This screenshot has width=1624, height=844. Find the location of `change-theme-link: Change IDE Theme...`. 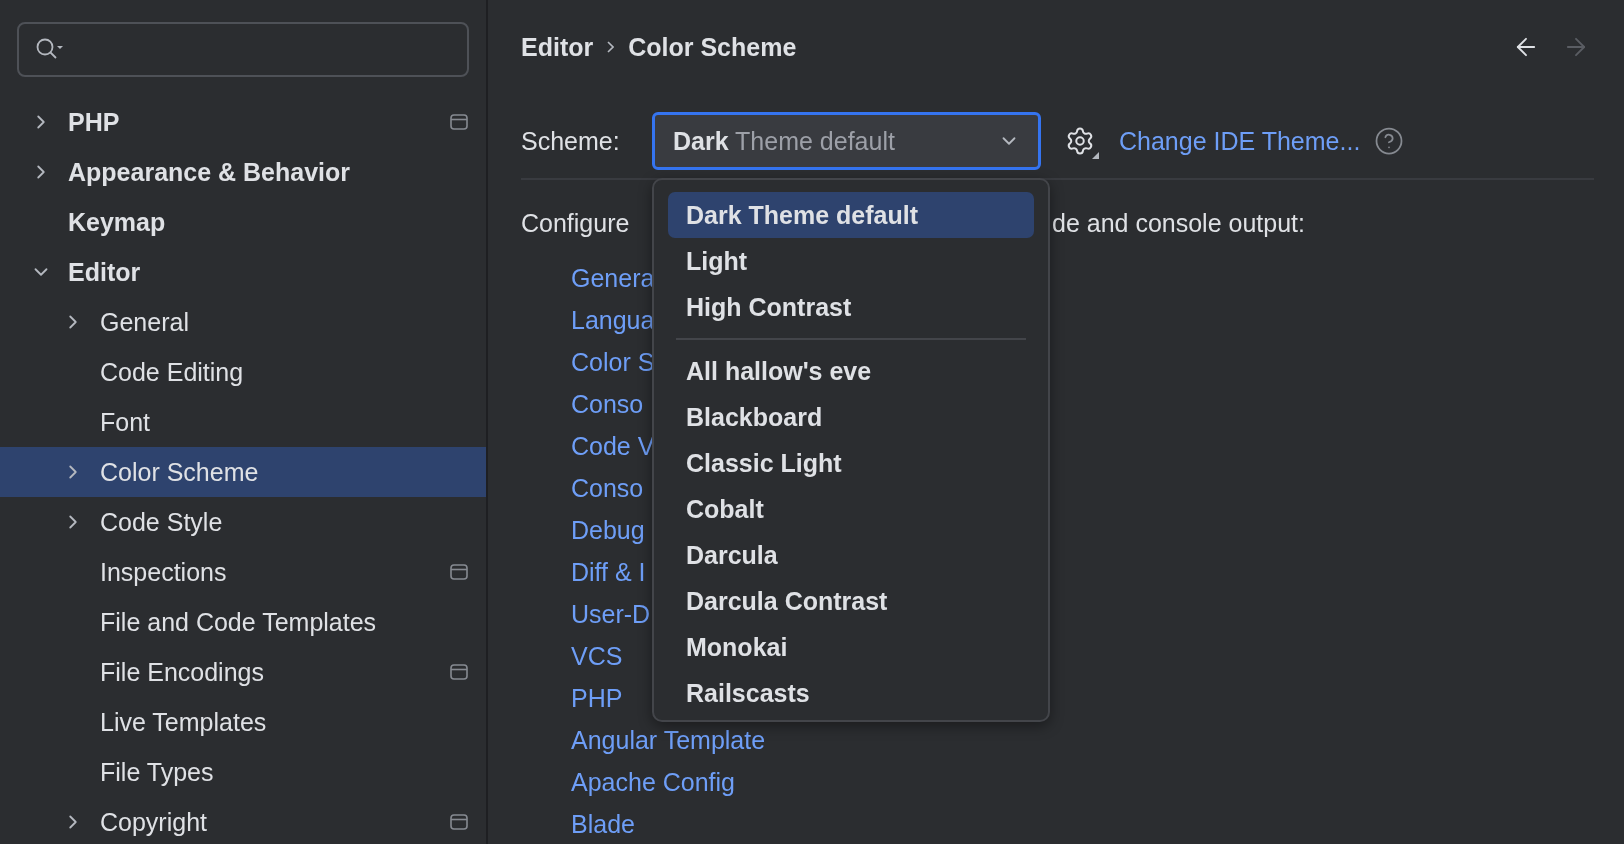

change-theme-link: Change IDE Theme... is located at coordinates (1240, 141).